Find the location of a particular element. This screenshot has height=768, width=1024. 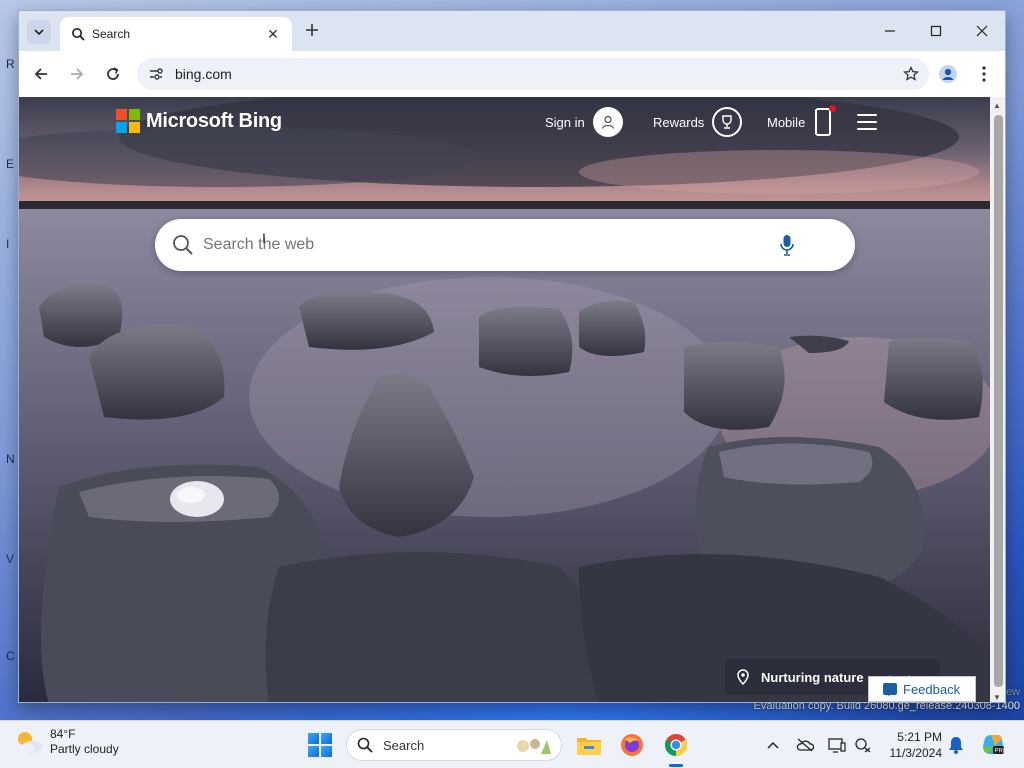

network-icon is located at coordinates (863, 745).